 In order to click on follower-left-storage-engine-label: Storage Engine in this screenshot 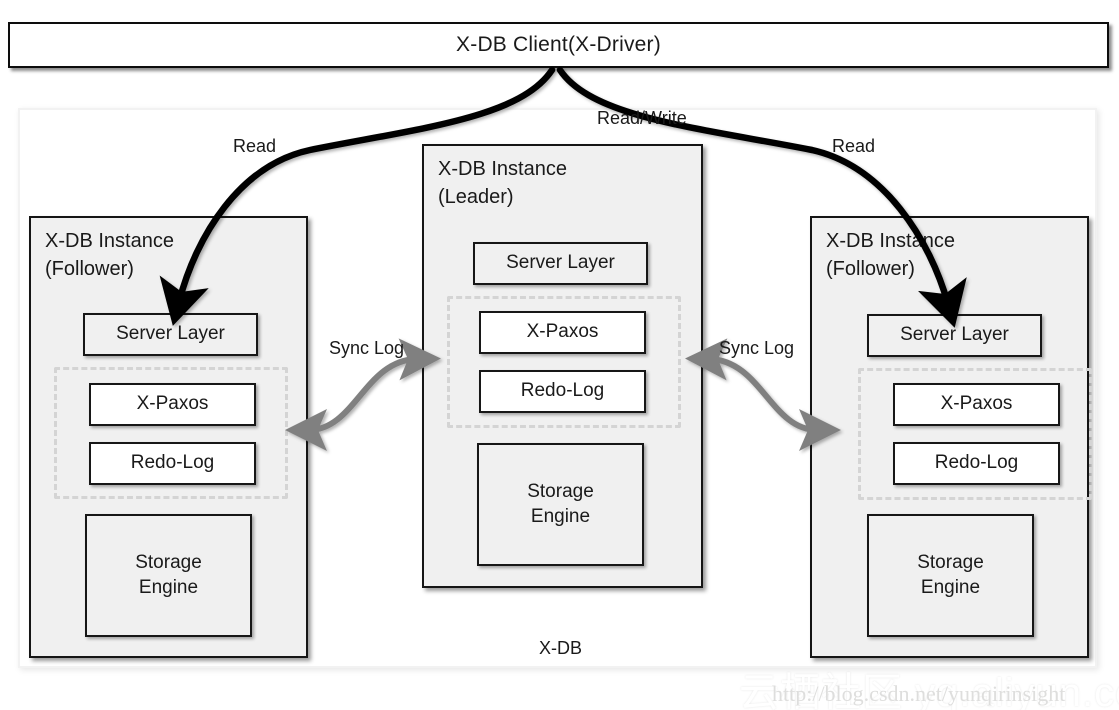, I will do `click(168, 574)`.